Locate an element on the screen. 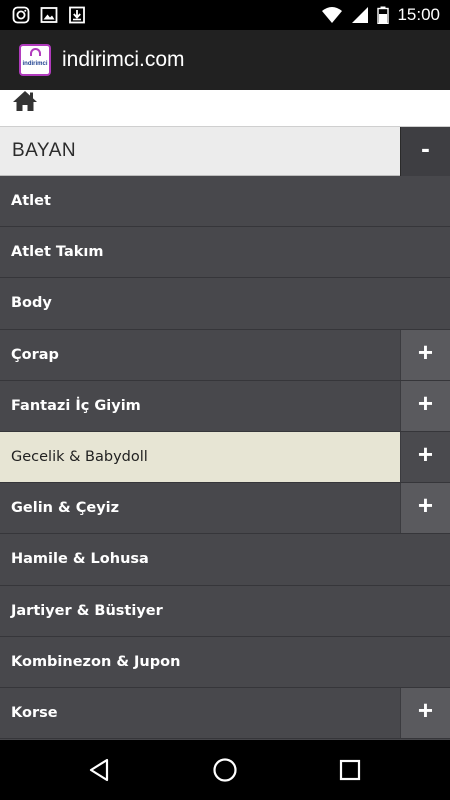 Image resolution: width=450 pixels, height=800 pixels. menu-item: Atlet Takım is located at coordinates (225, 253).